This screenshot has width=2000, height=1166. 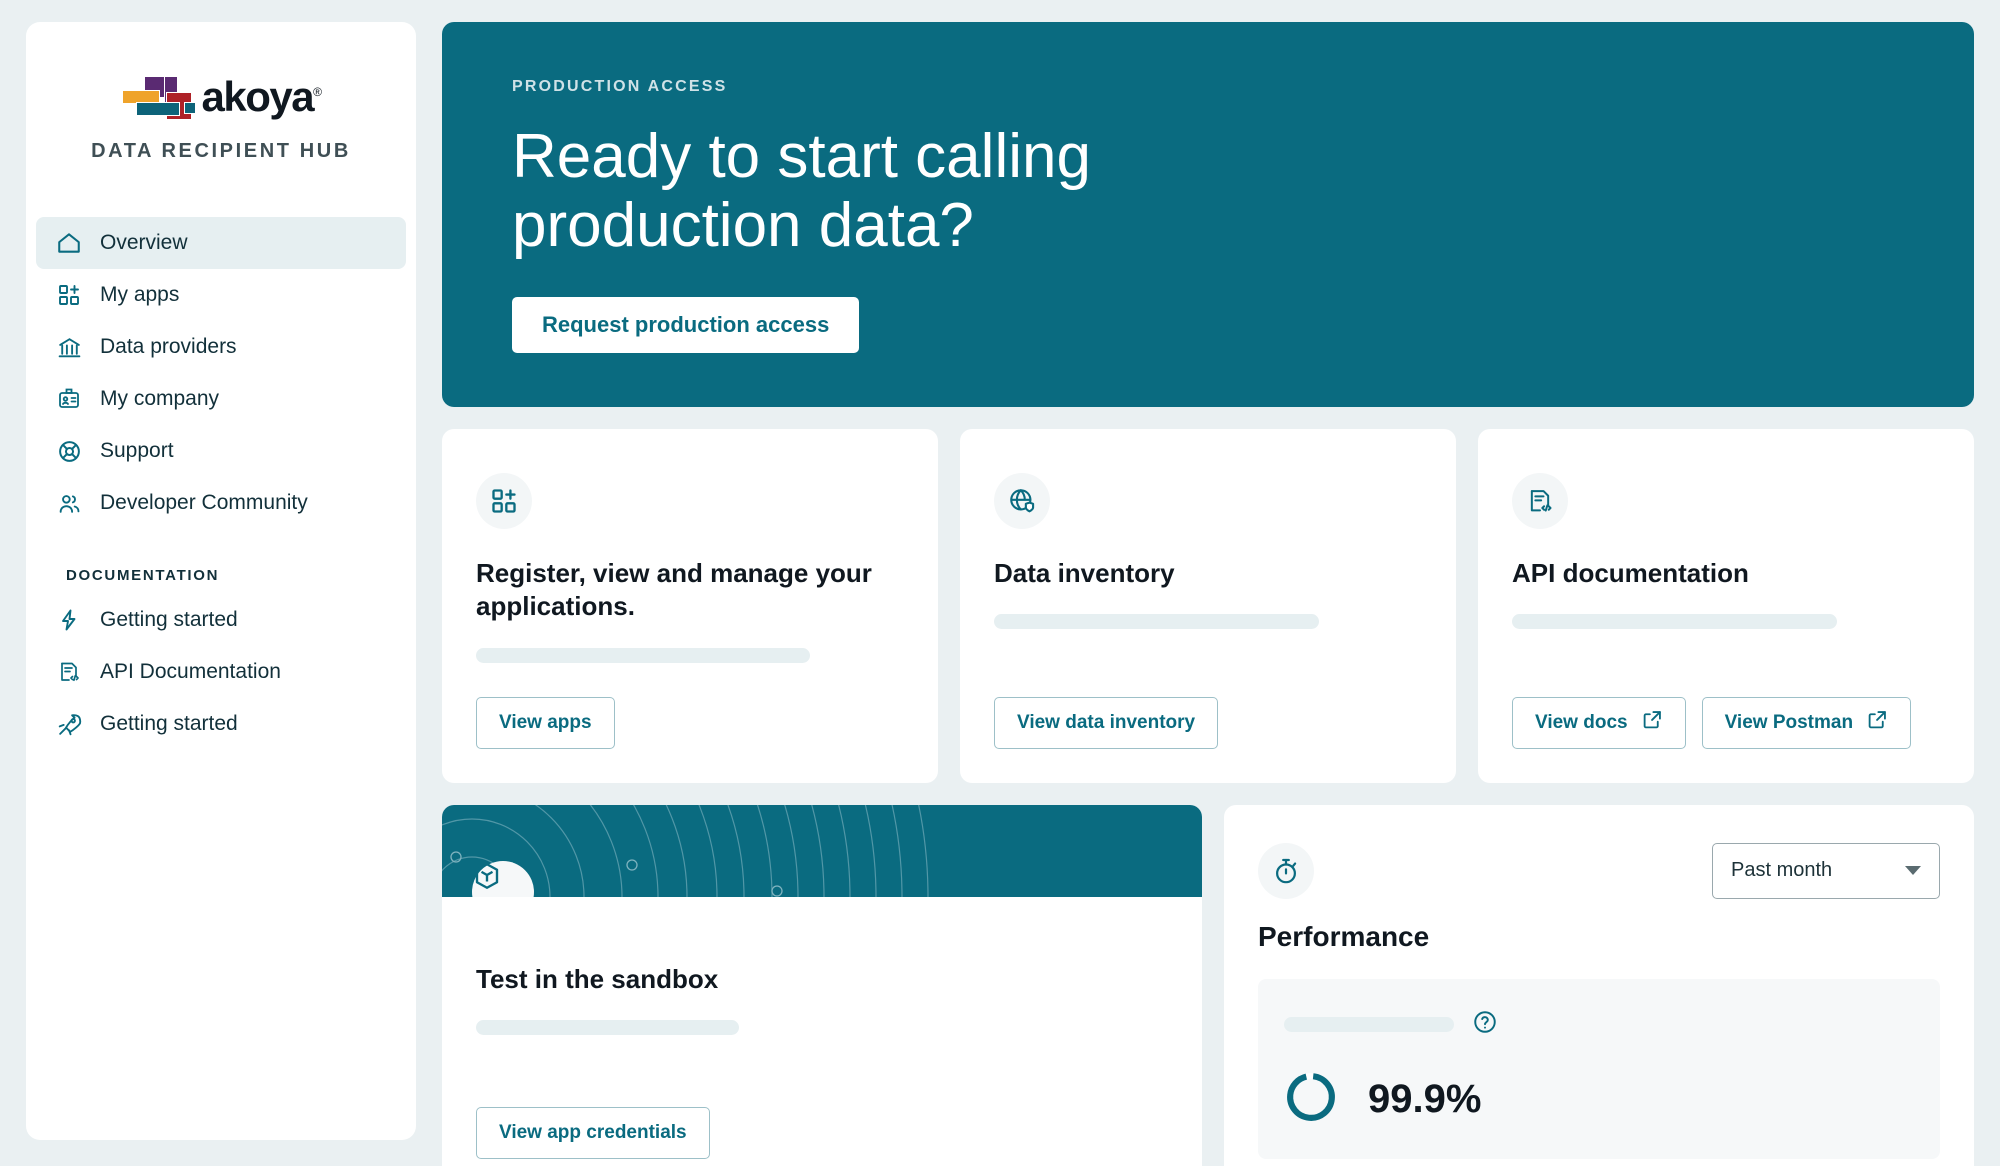 I want to click on lifebuoy-icon, so click(x=69, y=451).